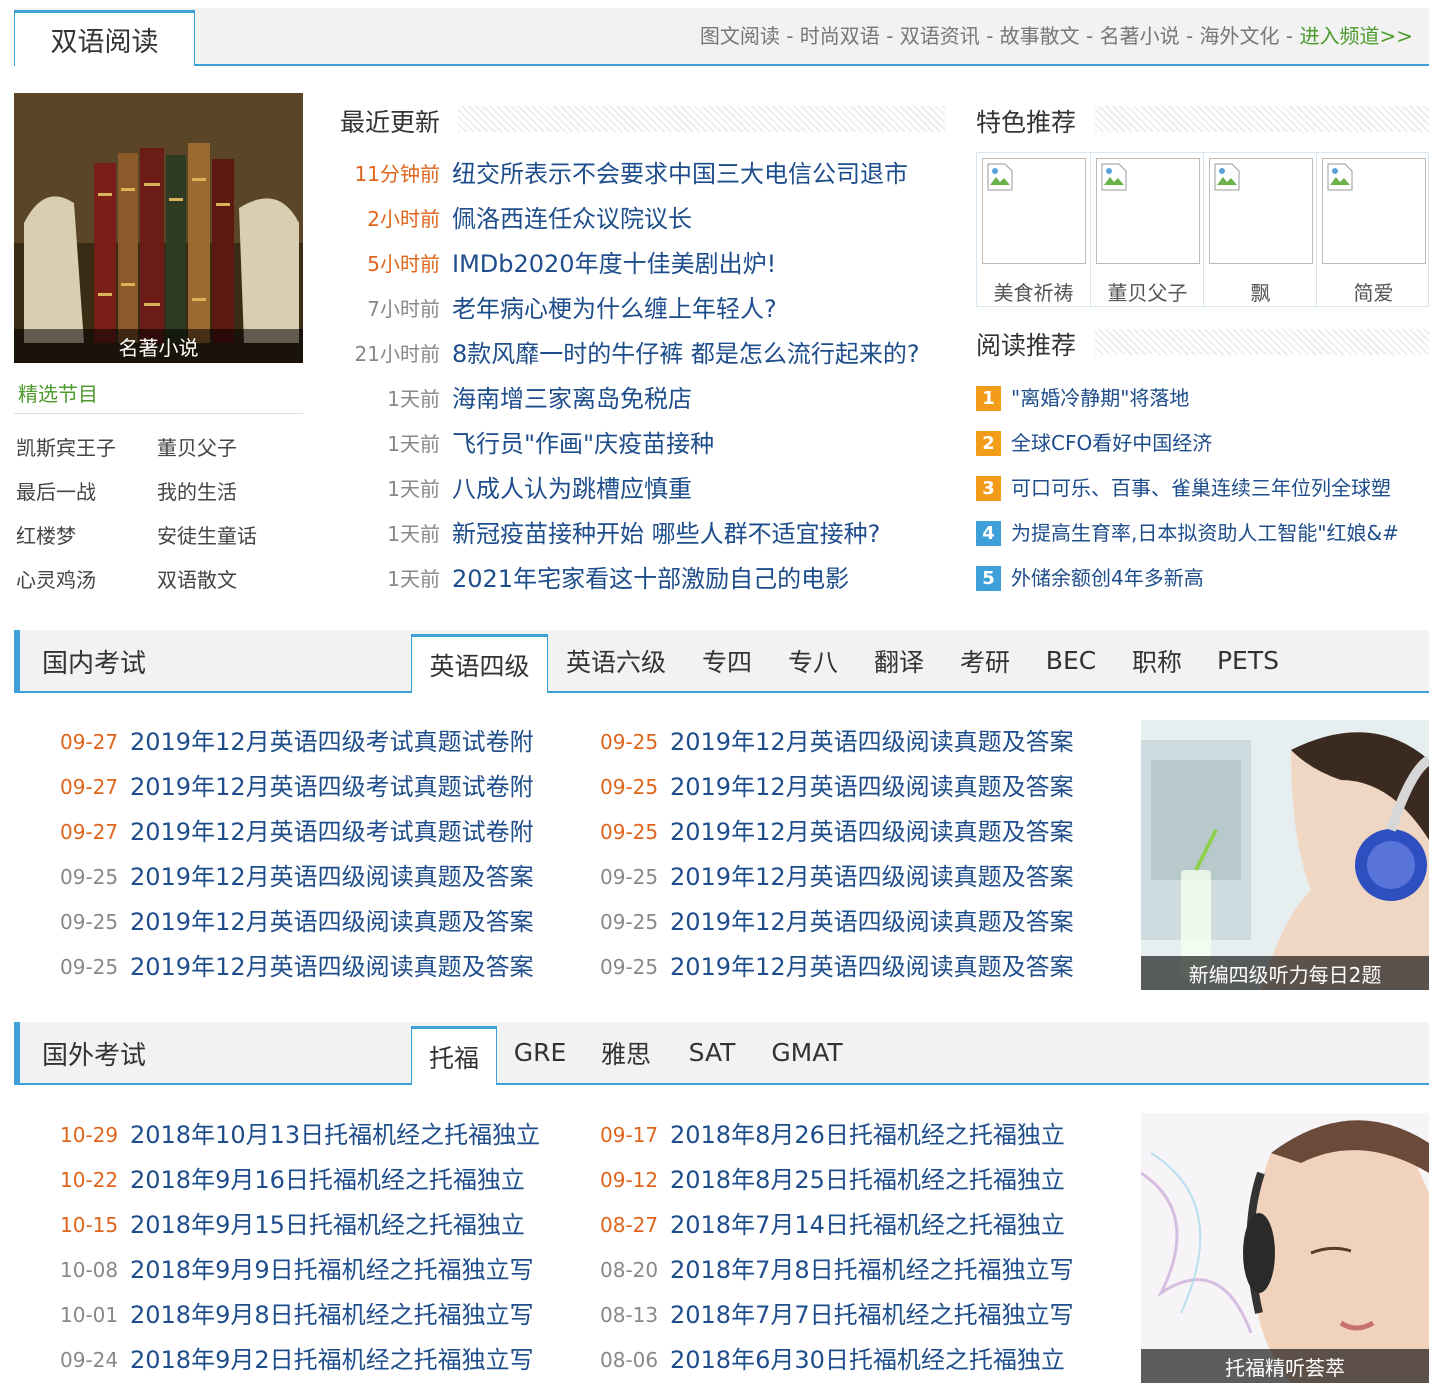 This screenshot has height=1399, width=1440. Describe the element at coordinates (740, 36) in the screenshot. I see `nav-link-picture-reading: 图文阅读` at that location.